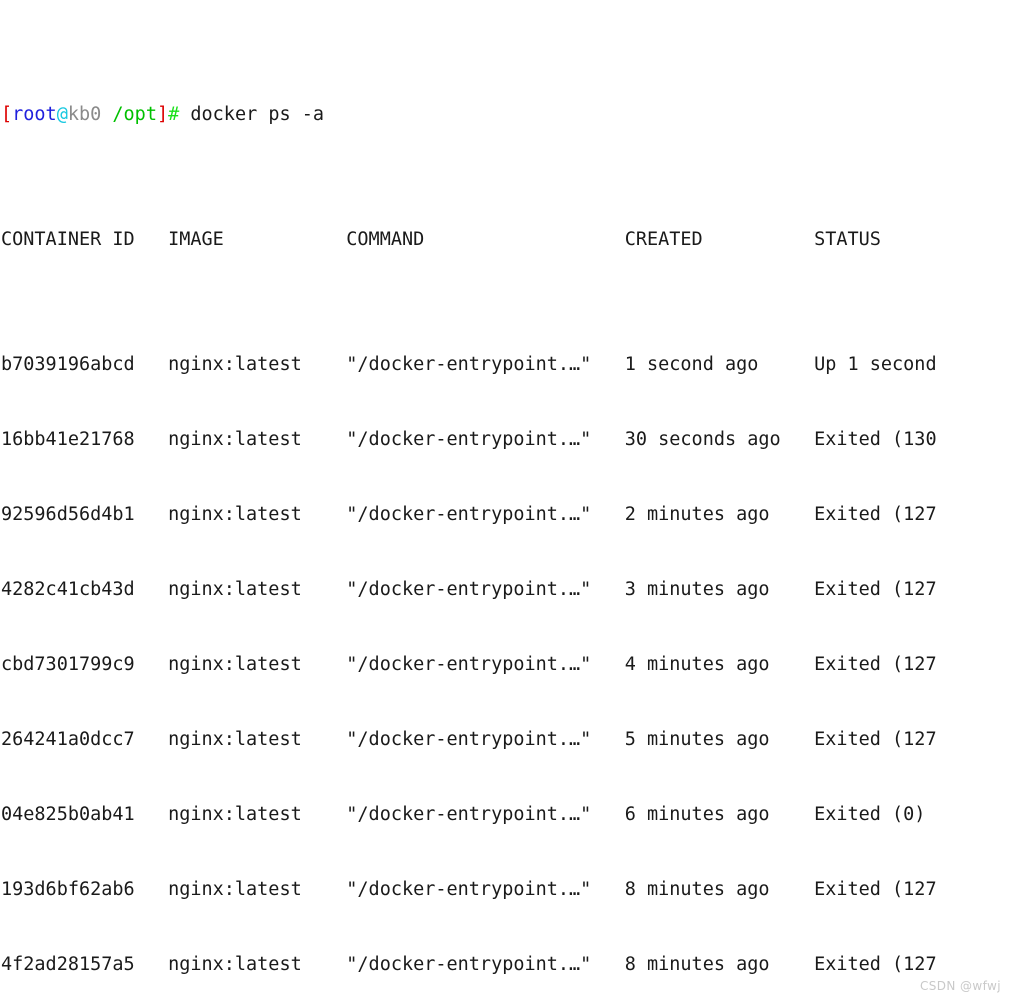 The image size is (1009, 1005). What do you see at coordinates (7, 114) in the screenshot?
I see `prompt-open-bracket: [` at bounding box center [7, 114].